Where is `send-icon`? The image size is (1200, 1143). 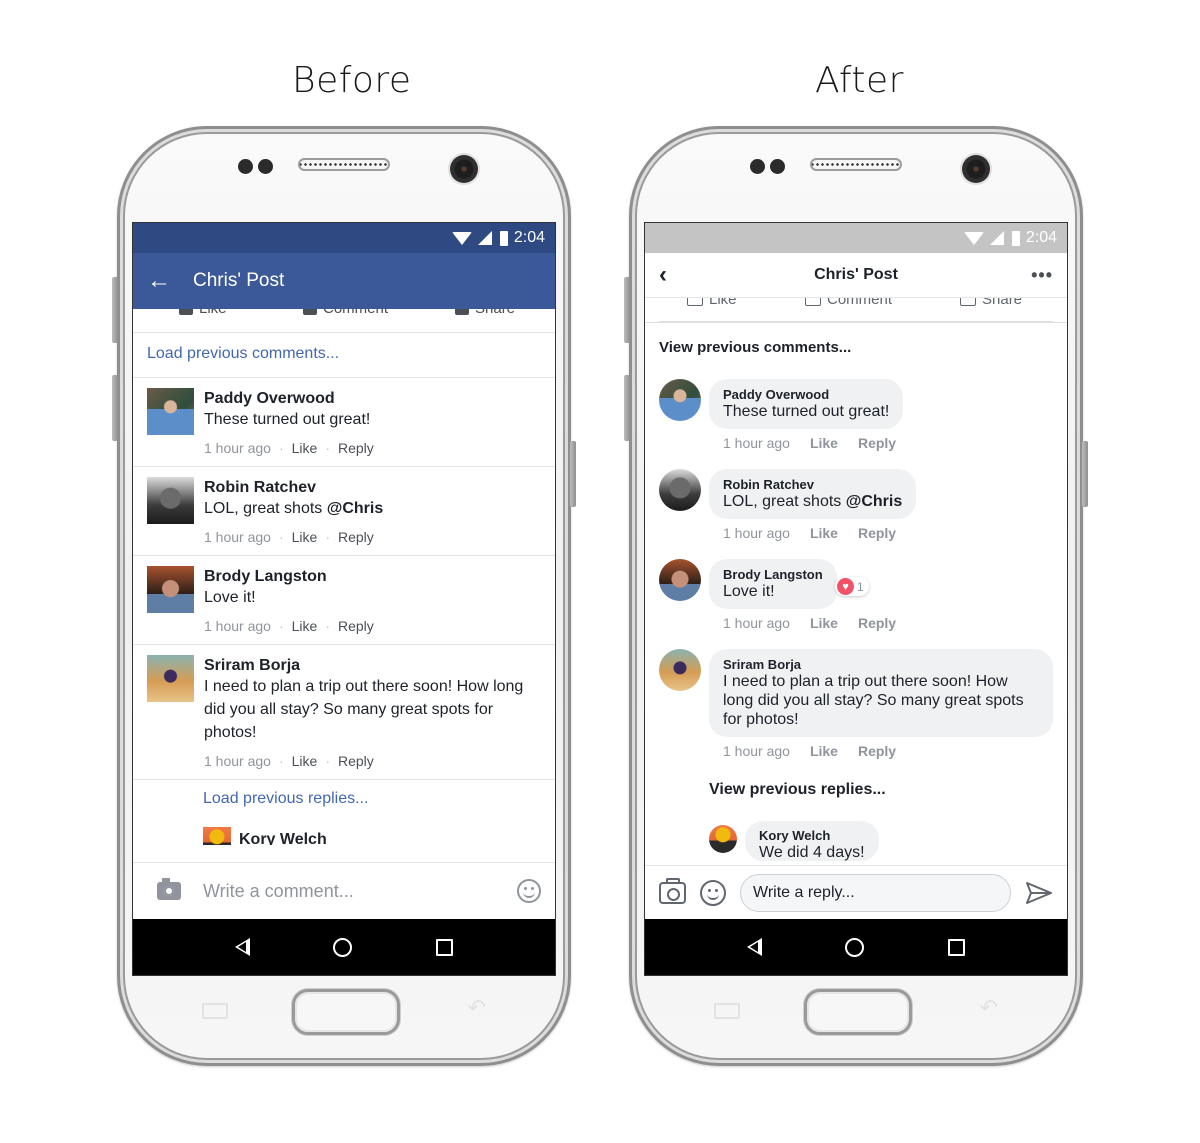 send-icon is located at coordinates (1039, 893).